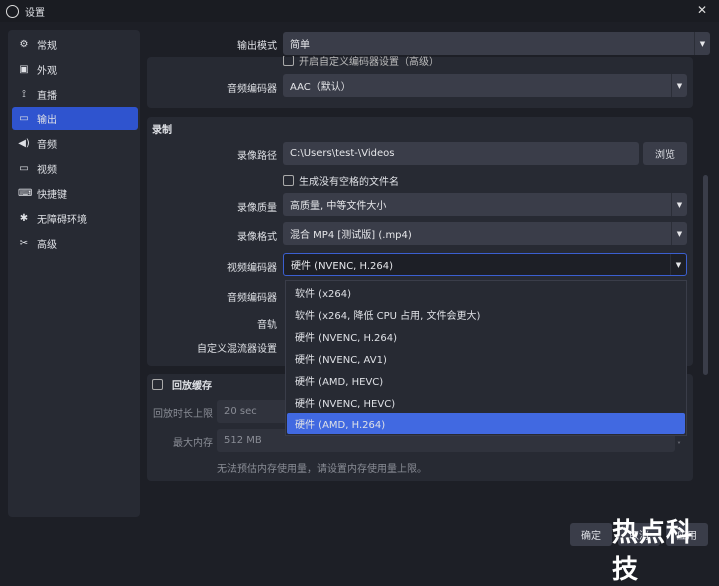  What do you see at coordinates (486, 336) in the screenshot?
I see `encoder-option: 硬件 (NVENC, H.264)` at bounding box center [486, 336].